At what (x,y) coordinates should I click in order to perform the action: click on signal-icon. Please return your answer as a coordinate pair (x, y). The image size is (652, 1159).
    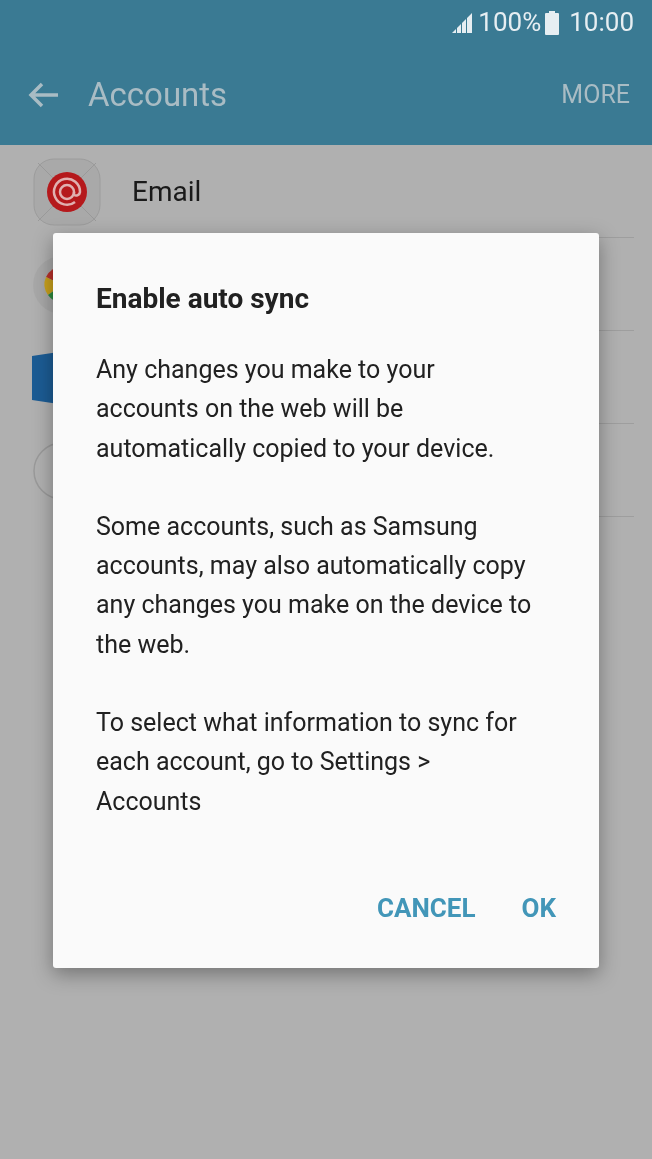
    Looking at the image, I should click on (463, 22).